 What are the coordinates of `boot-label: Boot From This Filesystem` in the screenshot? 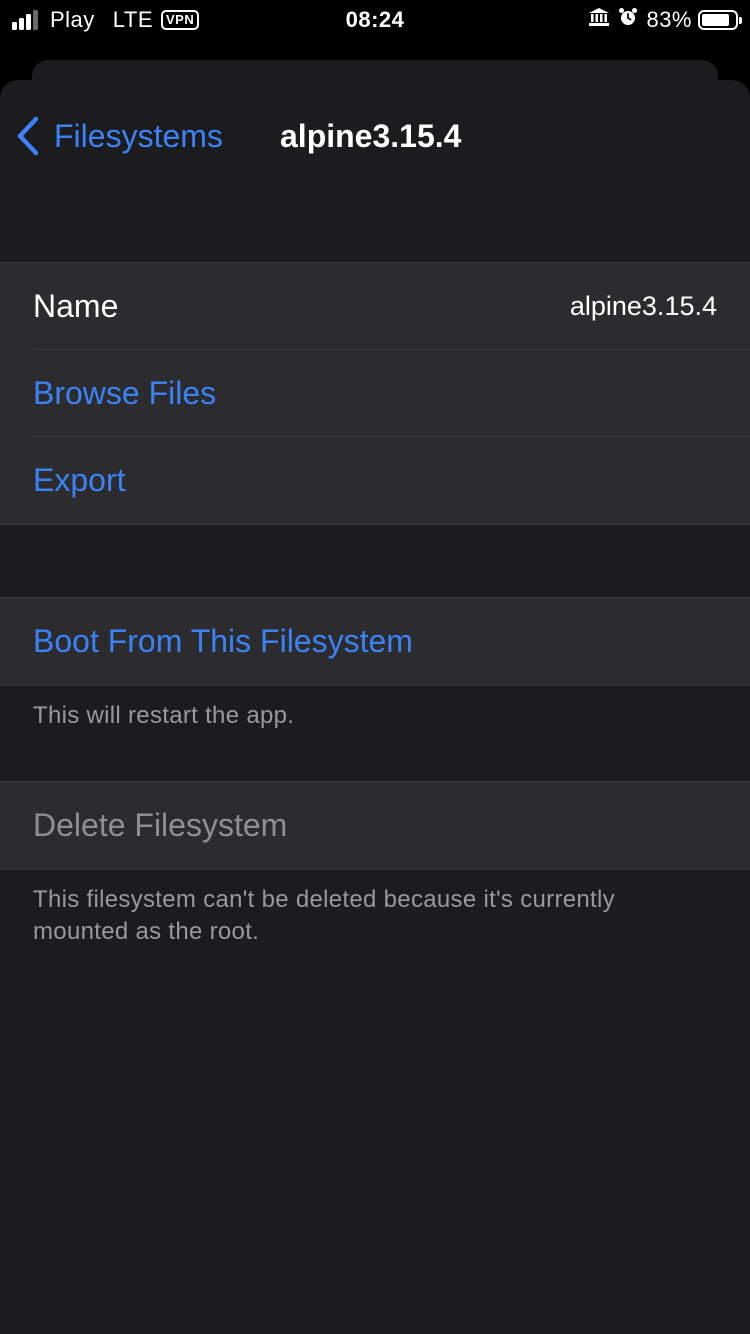 It's located at (223, 641).